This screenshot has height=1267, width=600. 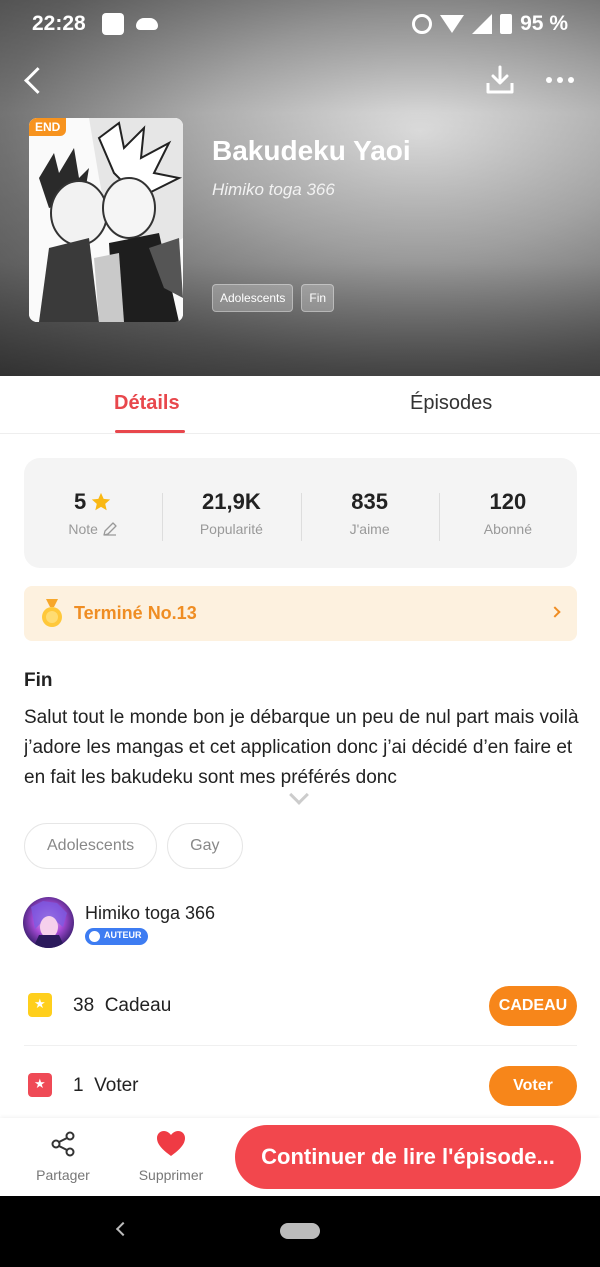 What do you see at coordinates (300, 80) in the screenshot?
I see `top-nav` at bounding box center [300, 80].